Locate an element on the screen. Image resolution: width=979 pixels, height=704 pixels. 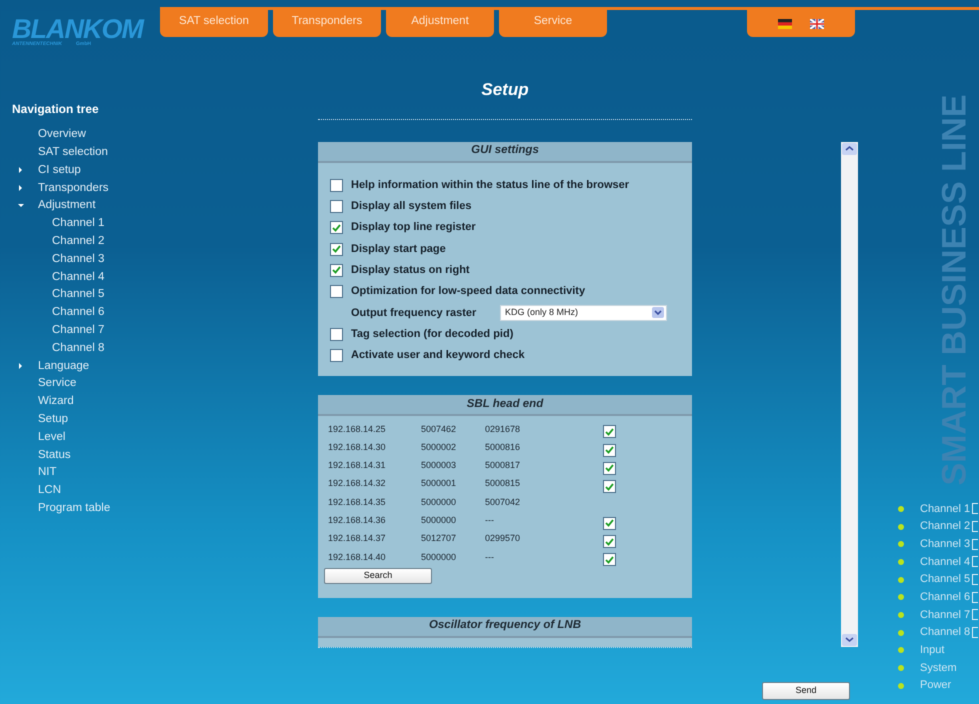
table-cell-text: 0299570 is located at coordinates (503, 539).